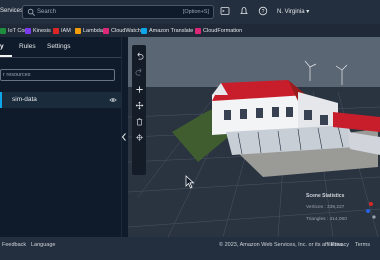 This screenshot has width=380, height=260. What do you see at coordinates (27, 46) in the screenshot?
I see `tab-rules: Rules` at bounding box center [27, 46].